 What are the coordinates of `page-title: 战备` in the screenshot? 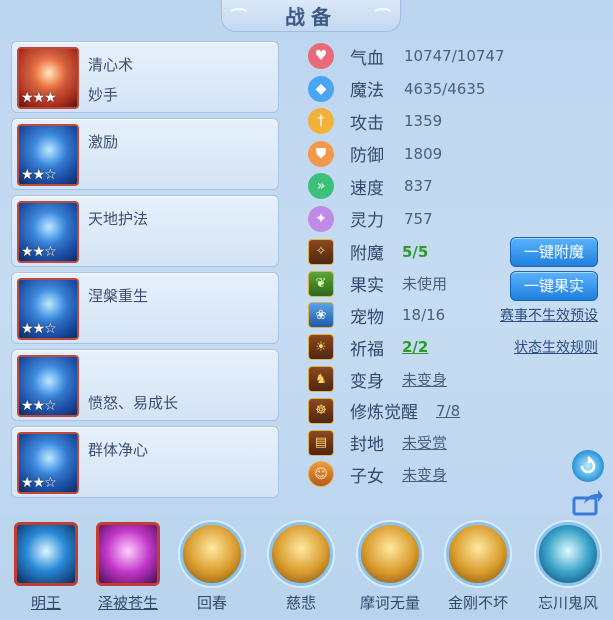 It's located at (311, 17).